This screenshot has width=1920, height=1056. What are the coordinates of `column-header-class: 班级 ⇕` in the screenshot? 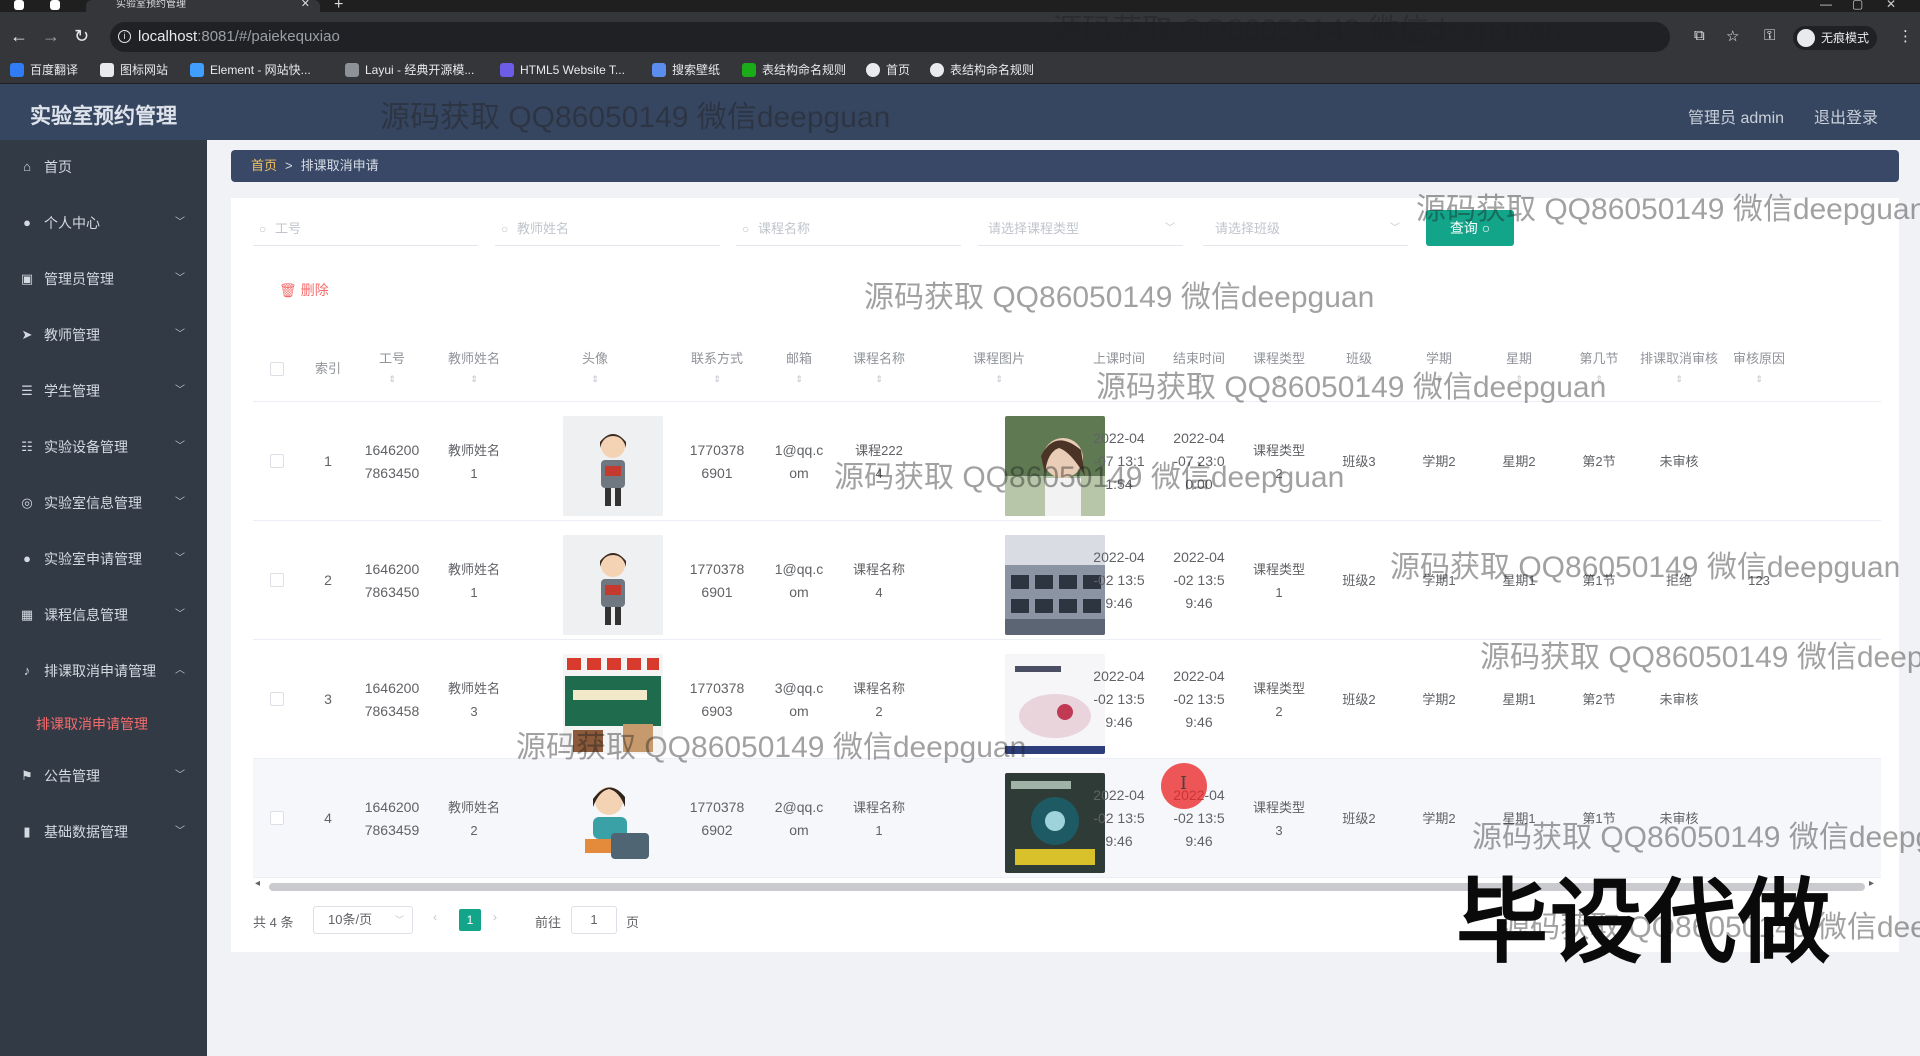 It's located at (1359, 369).